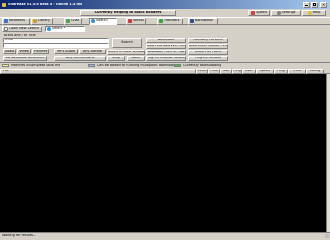 The image size is (330, 240). What do you see at coordinates (226, 71) in the screenshot?
I see `column-header-size: Size` at bounding box center [226, 71].